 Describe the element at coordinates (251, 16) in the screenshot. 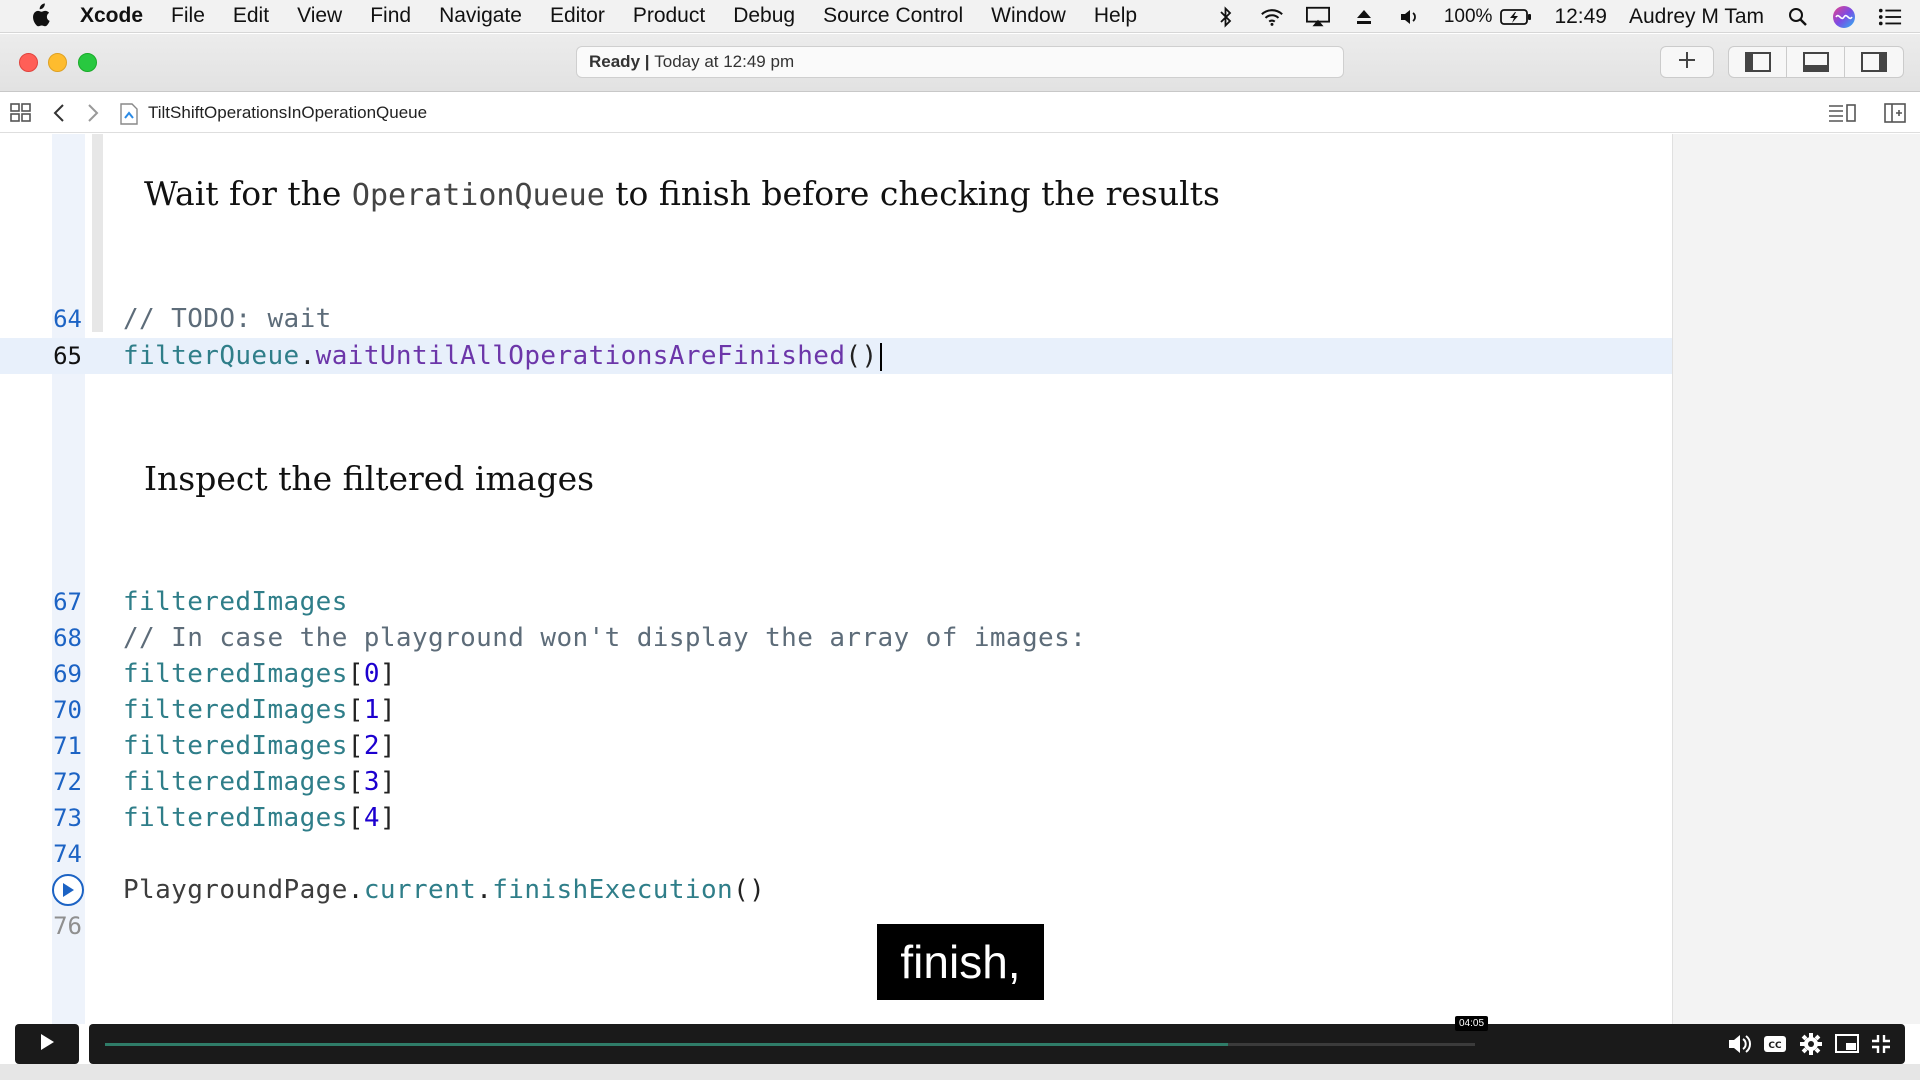

I see `menu-edit: Edit` at that location.